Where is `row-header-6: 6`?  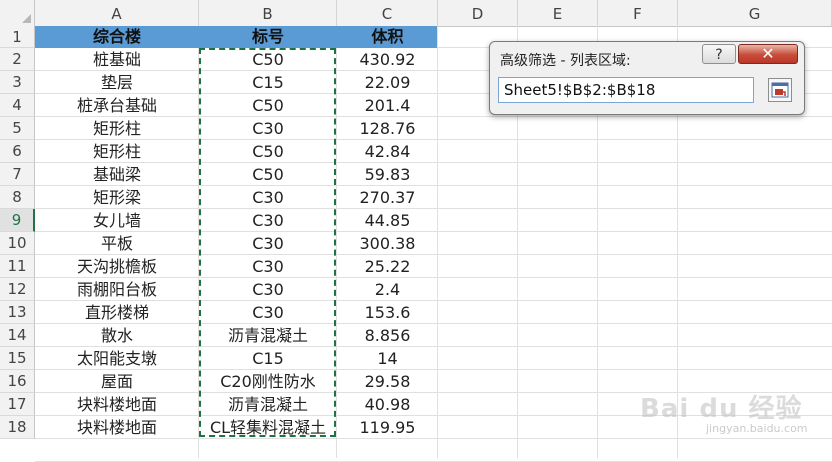
row-header-6: 6 is located at coordinates (17, 151).